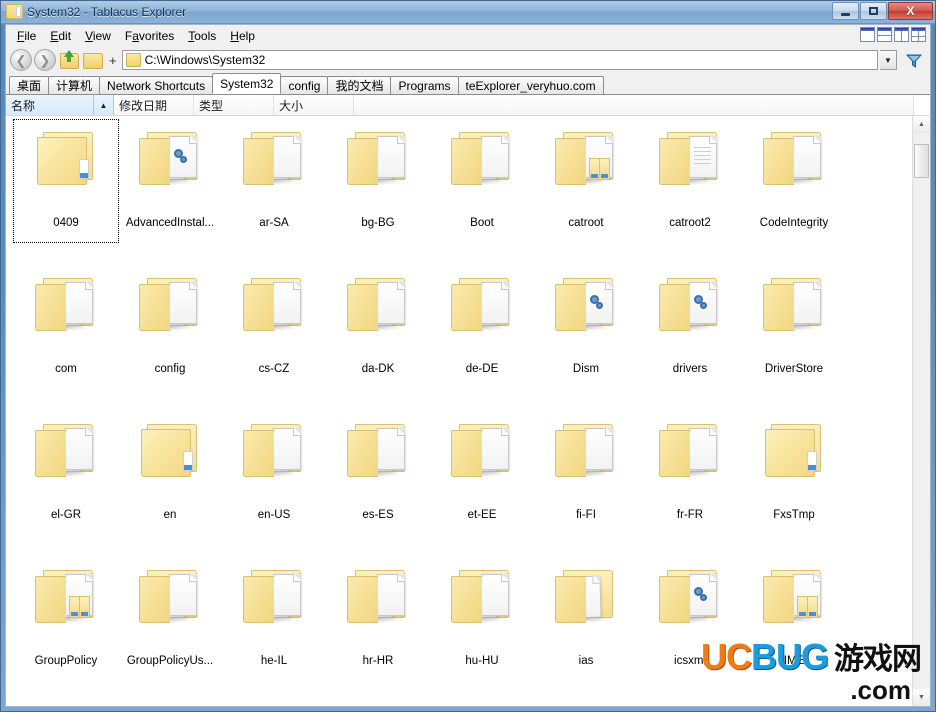 The height and width of the screenshot is (712, 936). Describe the element at coordinates (794, 369) in the screenshot. I see `file-item-label: DriverStore` at that location.